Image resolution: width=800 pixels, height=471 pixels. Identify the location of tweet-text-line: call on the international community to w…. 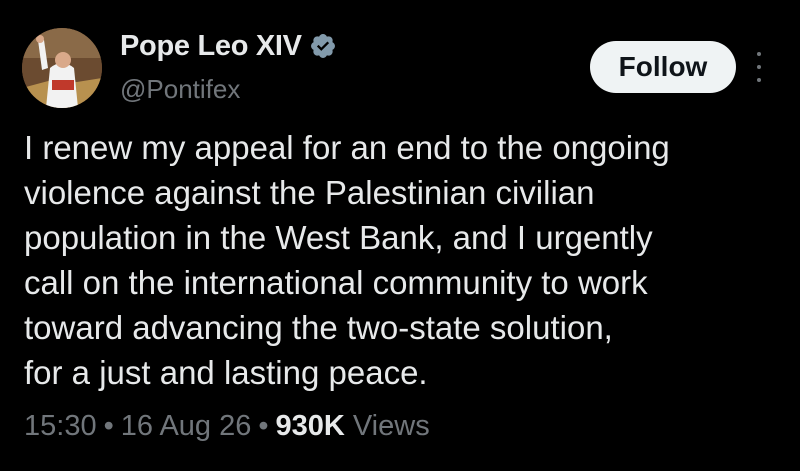
(336, 282).